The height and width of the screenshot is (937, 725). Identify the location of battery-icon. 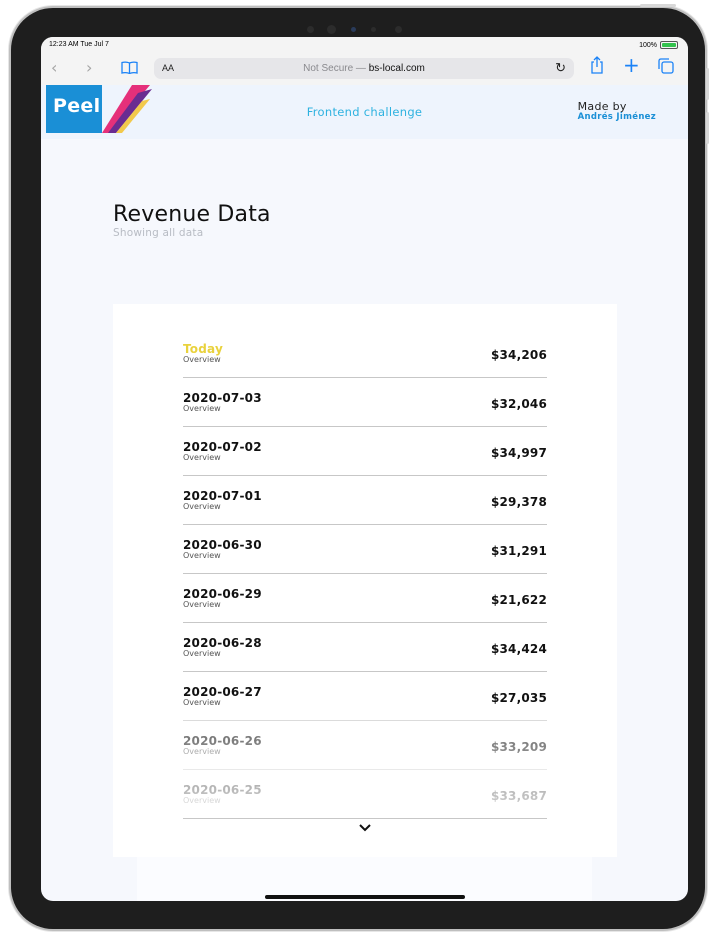
(669, 45).